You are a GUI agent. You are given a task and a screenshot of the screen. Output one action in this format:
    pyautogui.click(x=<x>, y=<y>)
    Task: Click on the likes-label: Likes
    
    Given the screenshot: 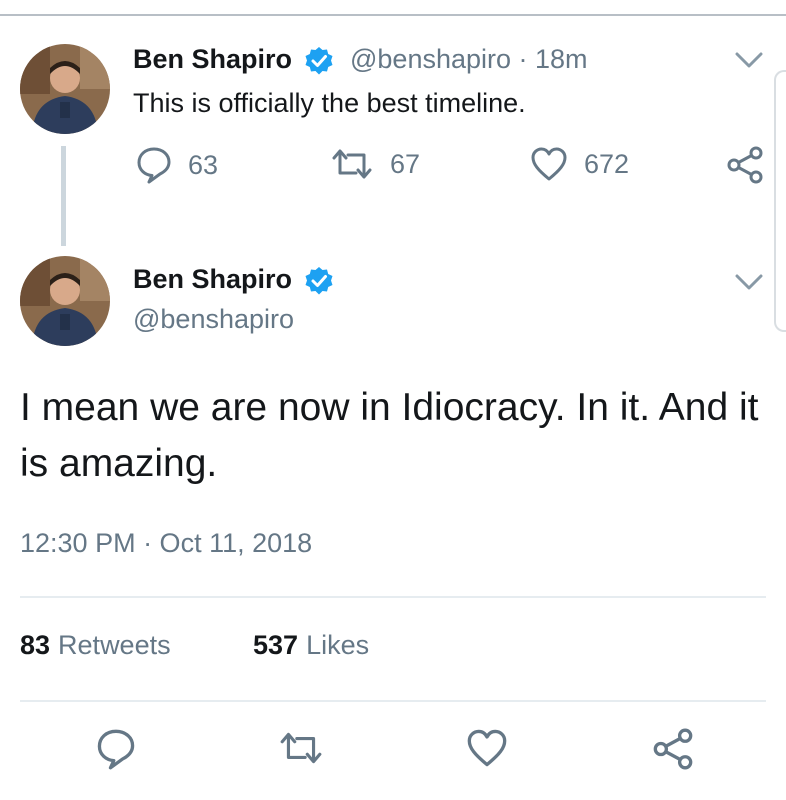 What is the action you would take?
    pyautogui.click(x=338, y=645)
    